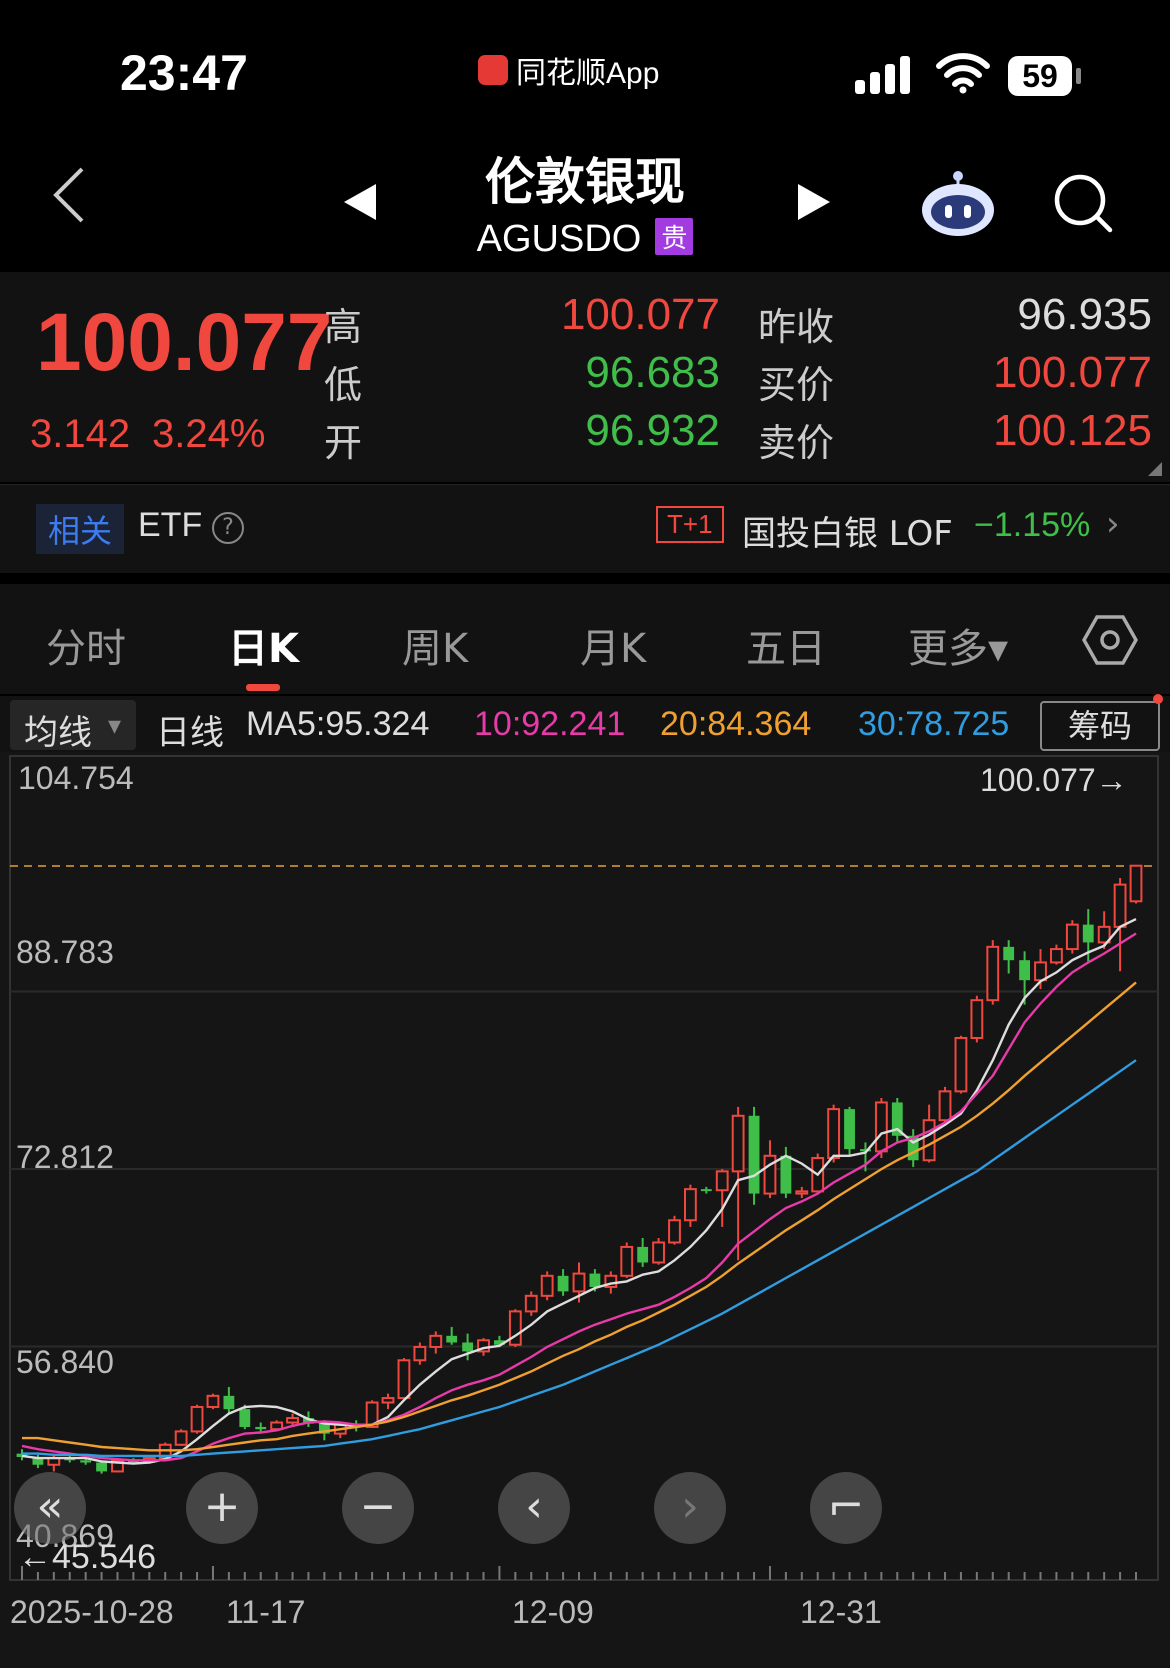 This screenshot has width=1170, height=1668. Describe the element at coordinates (588, 73) in the screenshot. I see `app-name-label: 同花顺App` at that location.